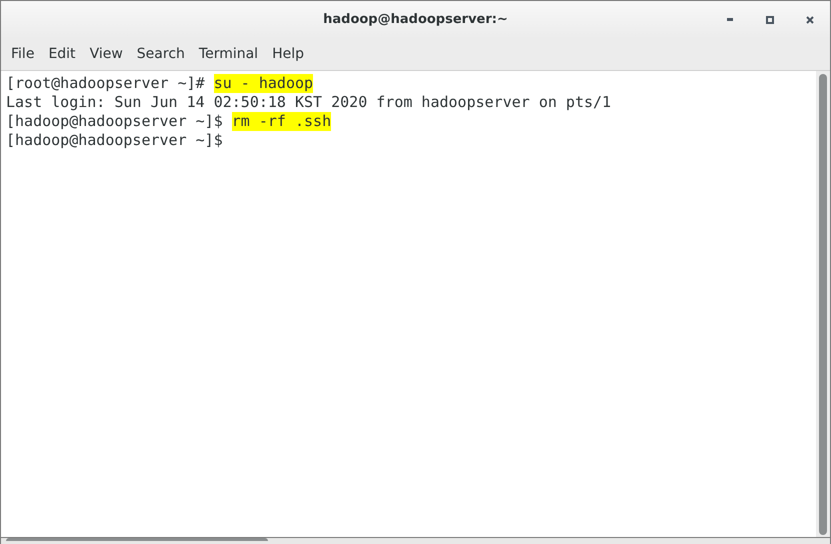 The height and width of the screenshot is (544, 831). What do you see at coordinates (228, 54) in the screenshot?
I see `menu-item: Terminal` at bounding box center [228, 54].